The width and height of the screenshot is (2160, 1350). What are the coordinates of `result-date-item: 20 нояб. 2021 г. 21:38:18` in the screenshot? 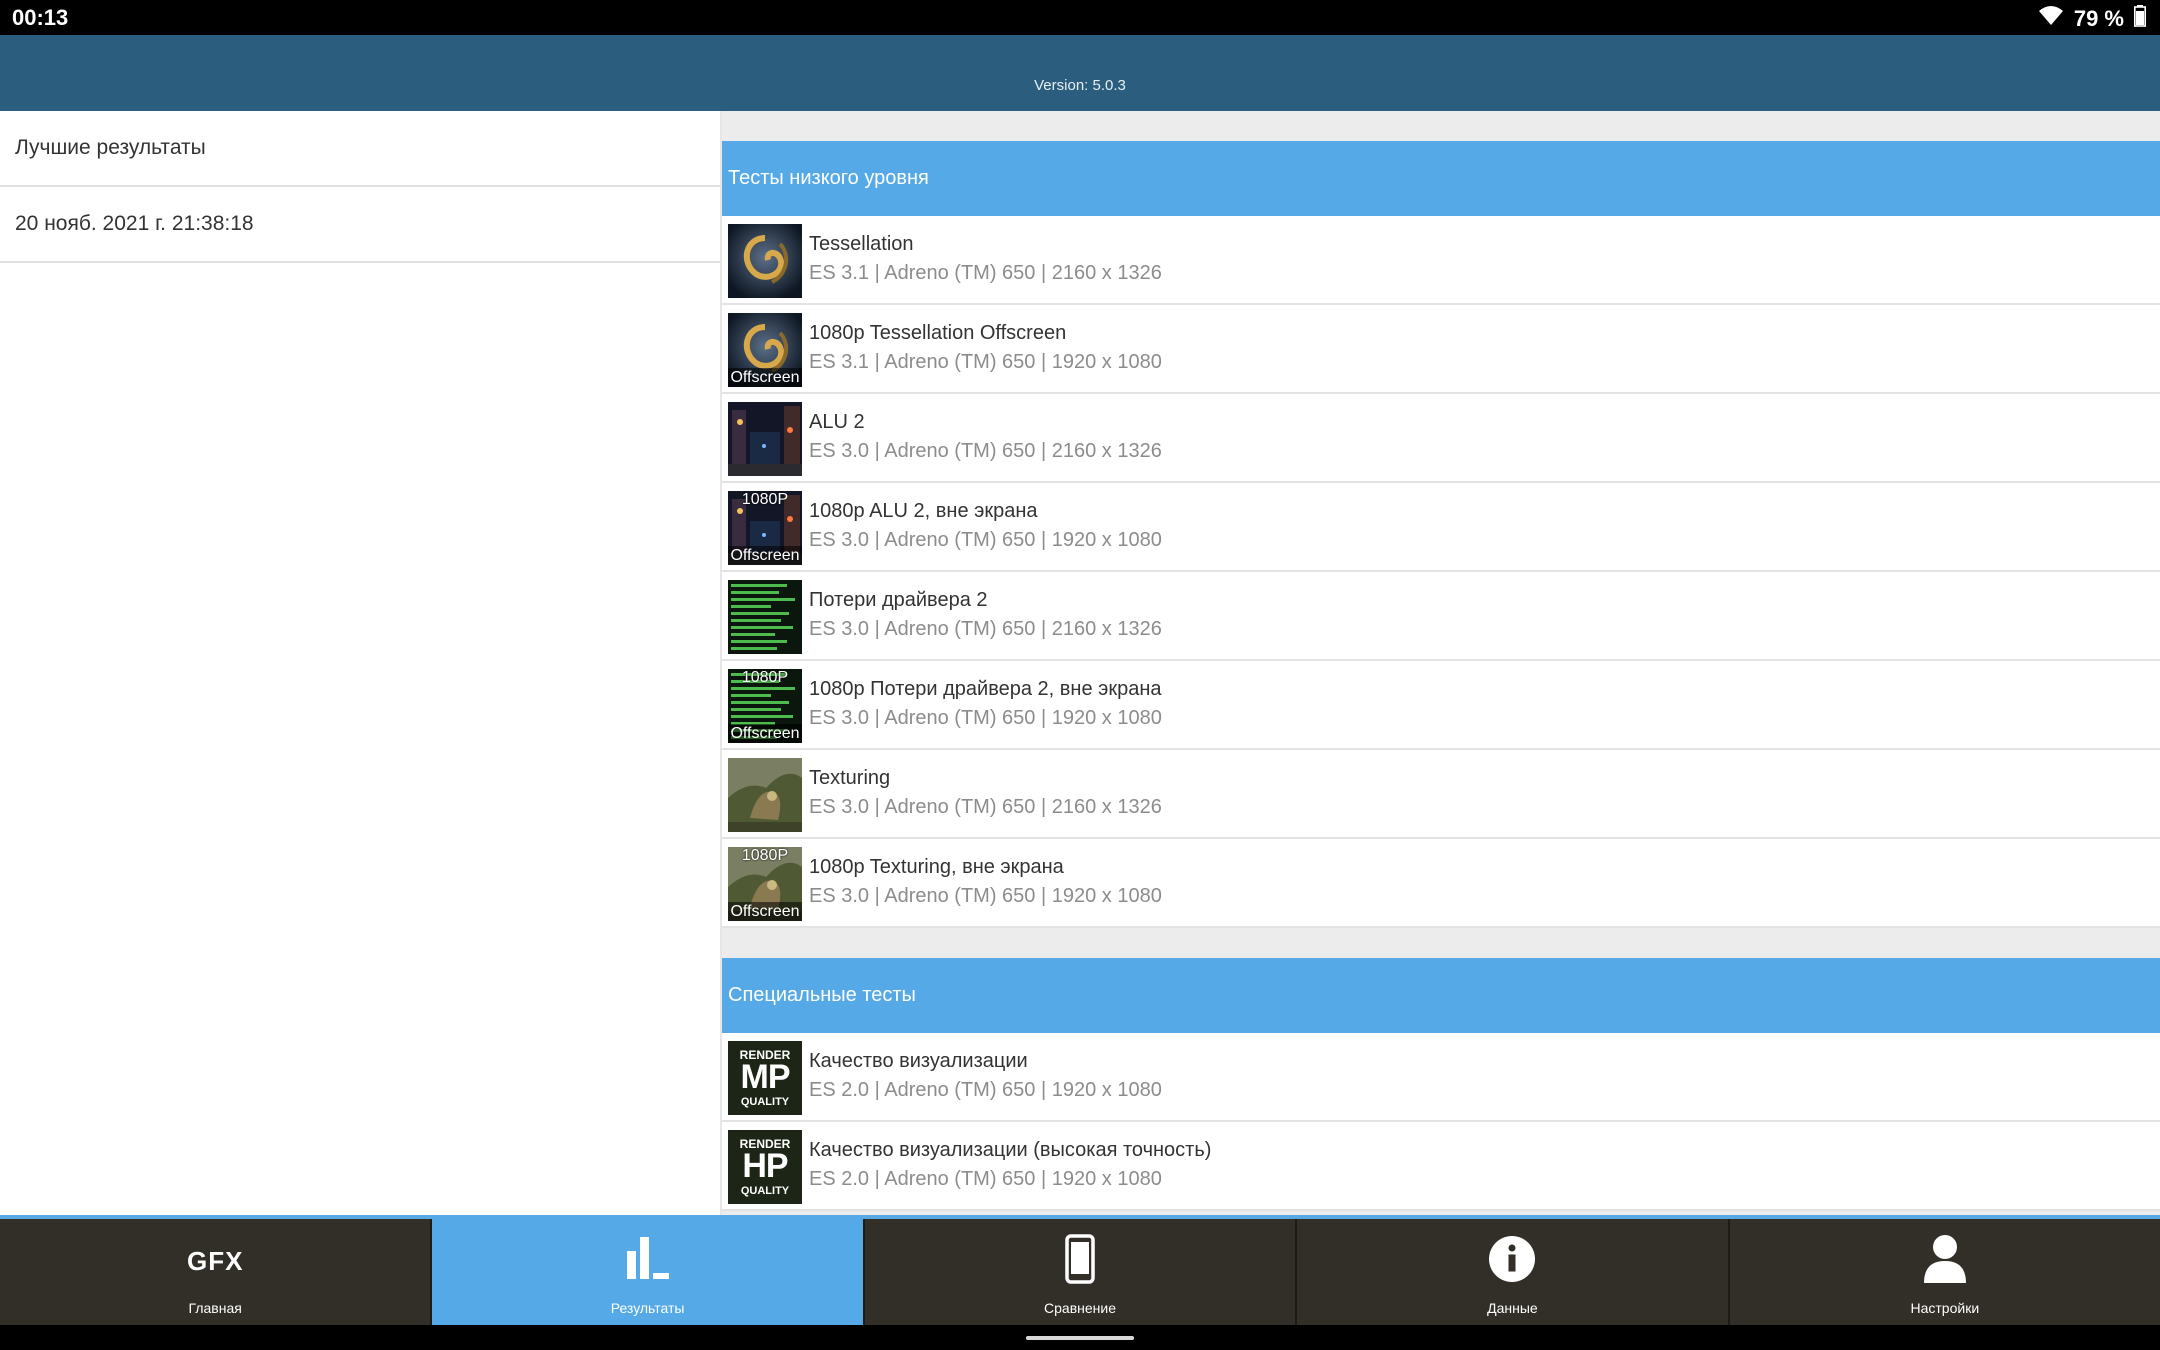 It's located at (360, 225).